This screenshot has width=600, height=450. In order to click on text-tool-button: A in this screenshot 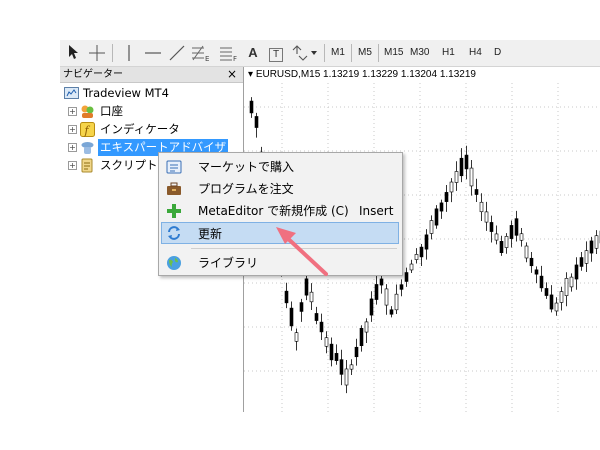, I will do `click(253, 53)`.